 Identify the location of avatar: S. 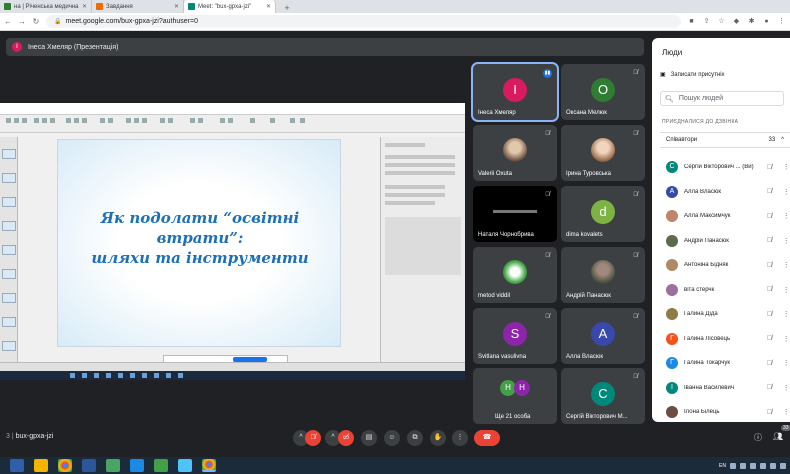
(515, 334).